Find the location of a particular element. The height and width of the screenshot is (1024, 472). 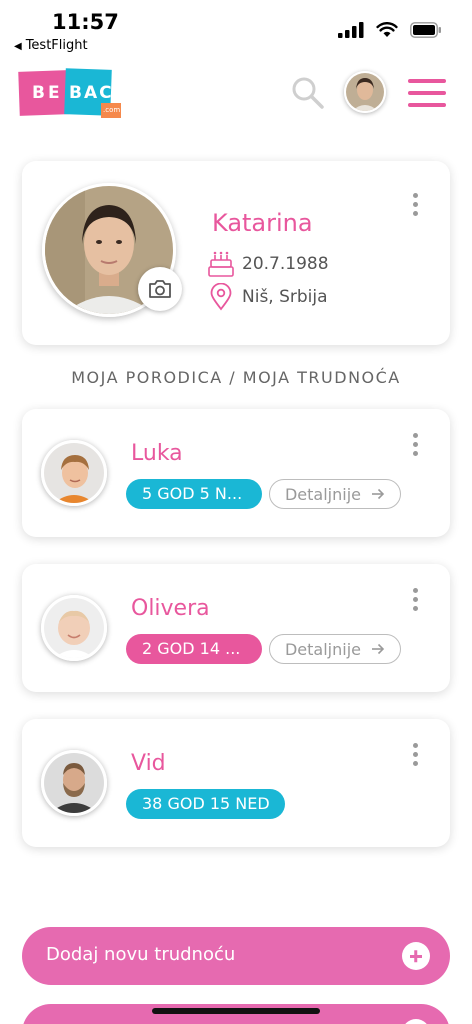

avatar-image is located at coordinates (365, 92).